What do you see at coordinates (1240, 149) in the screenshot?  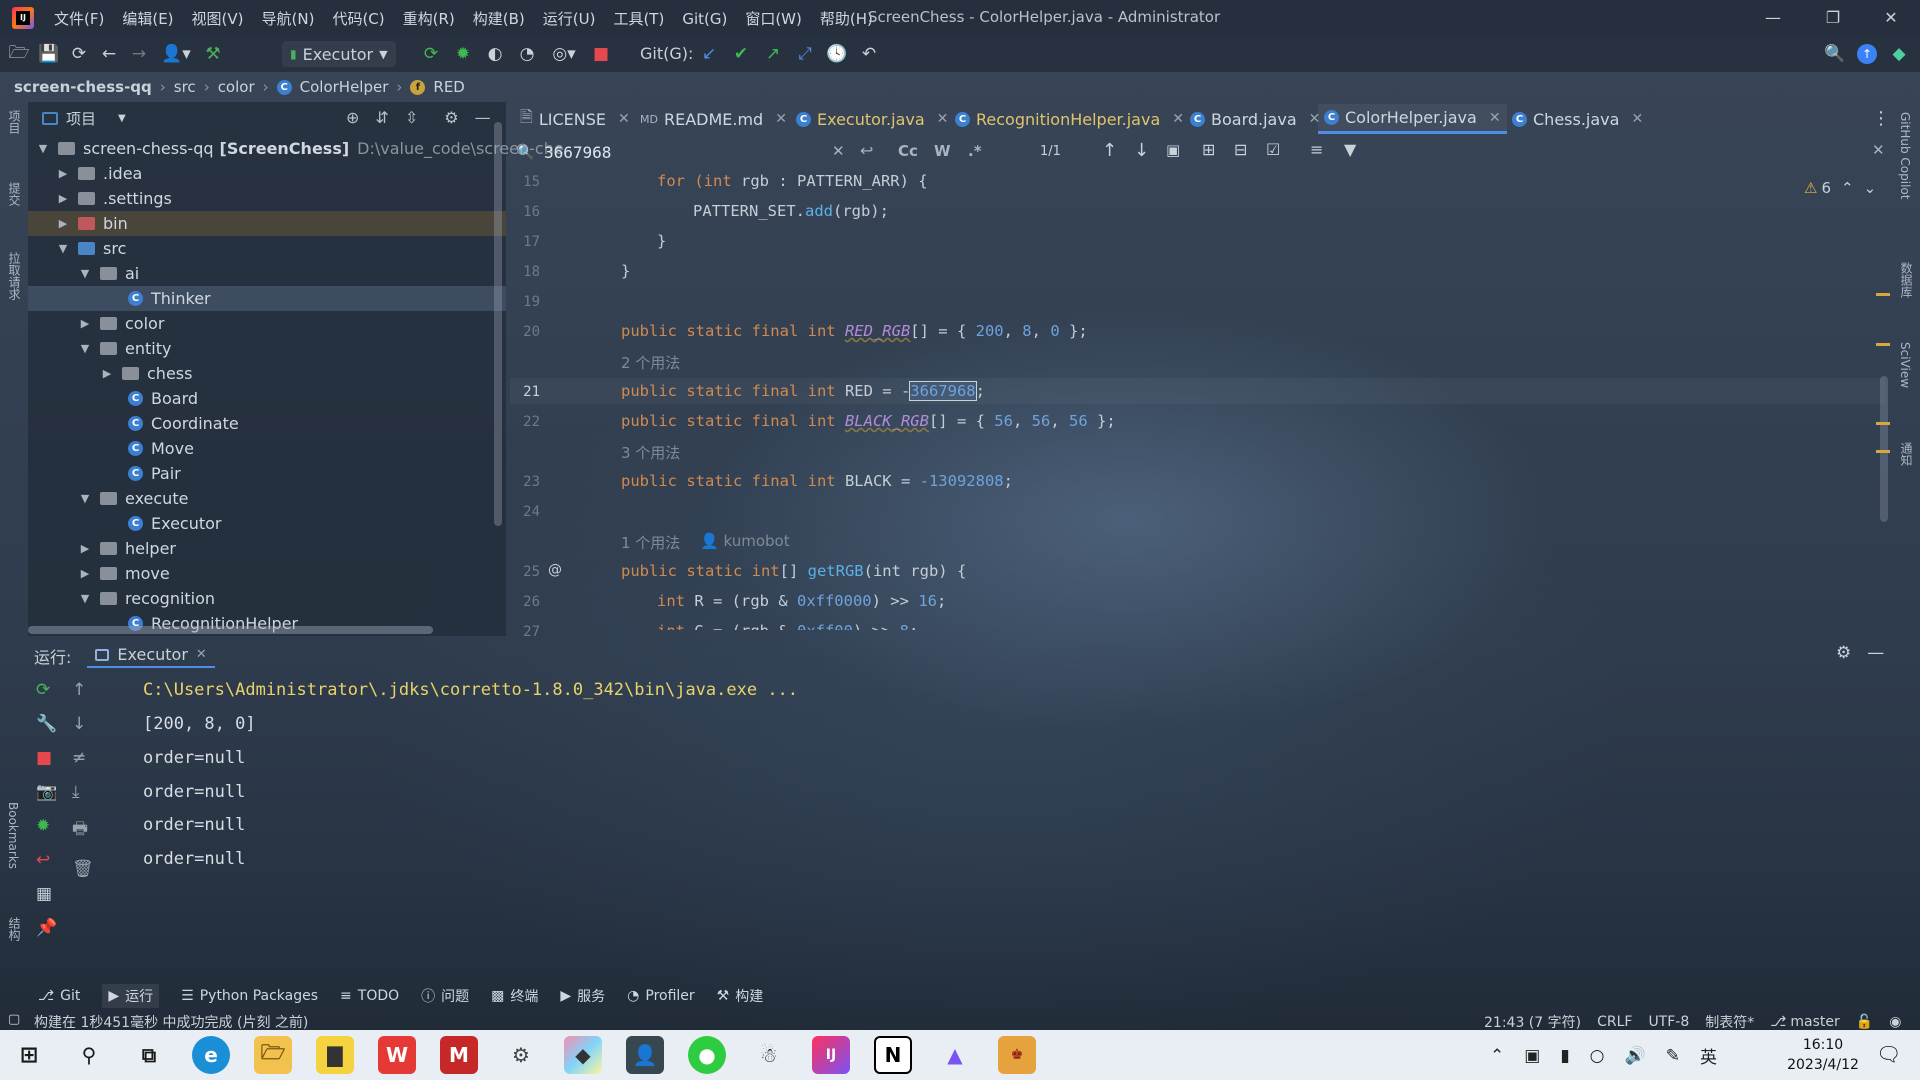 I see `remove-occurrence-icon: ⊟` at bounding box center [1240, 149].